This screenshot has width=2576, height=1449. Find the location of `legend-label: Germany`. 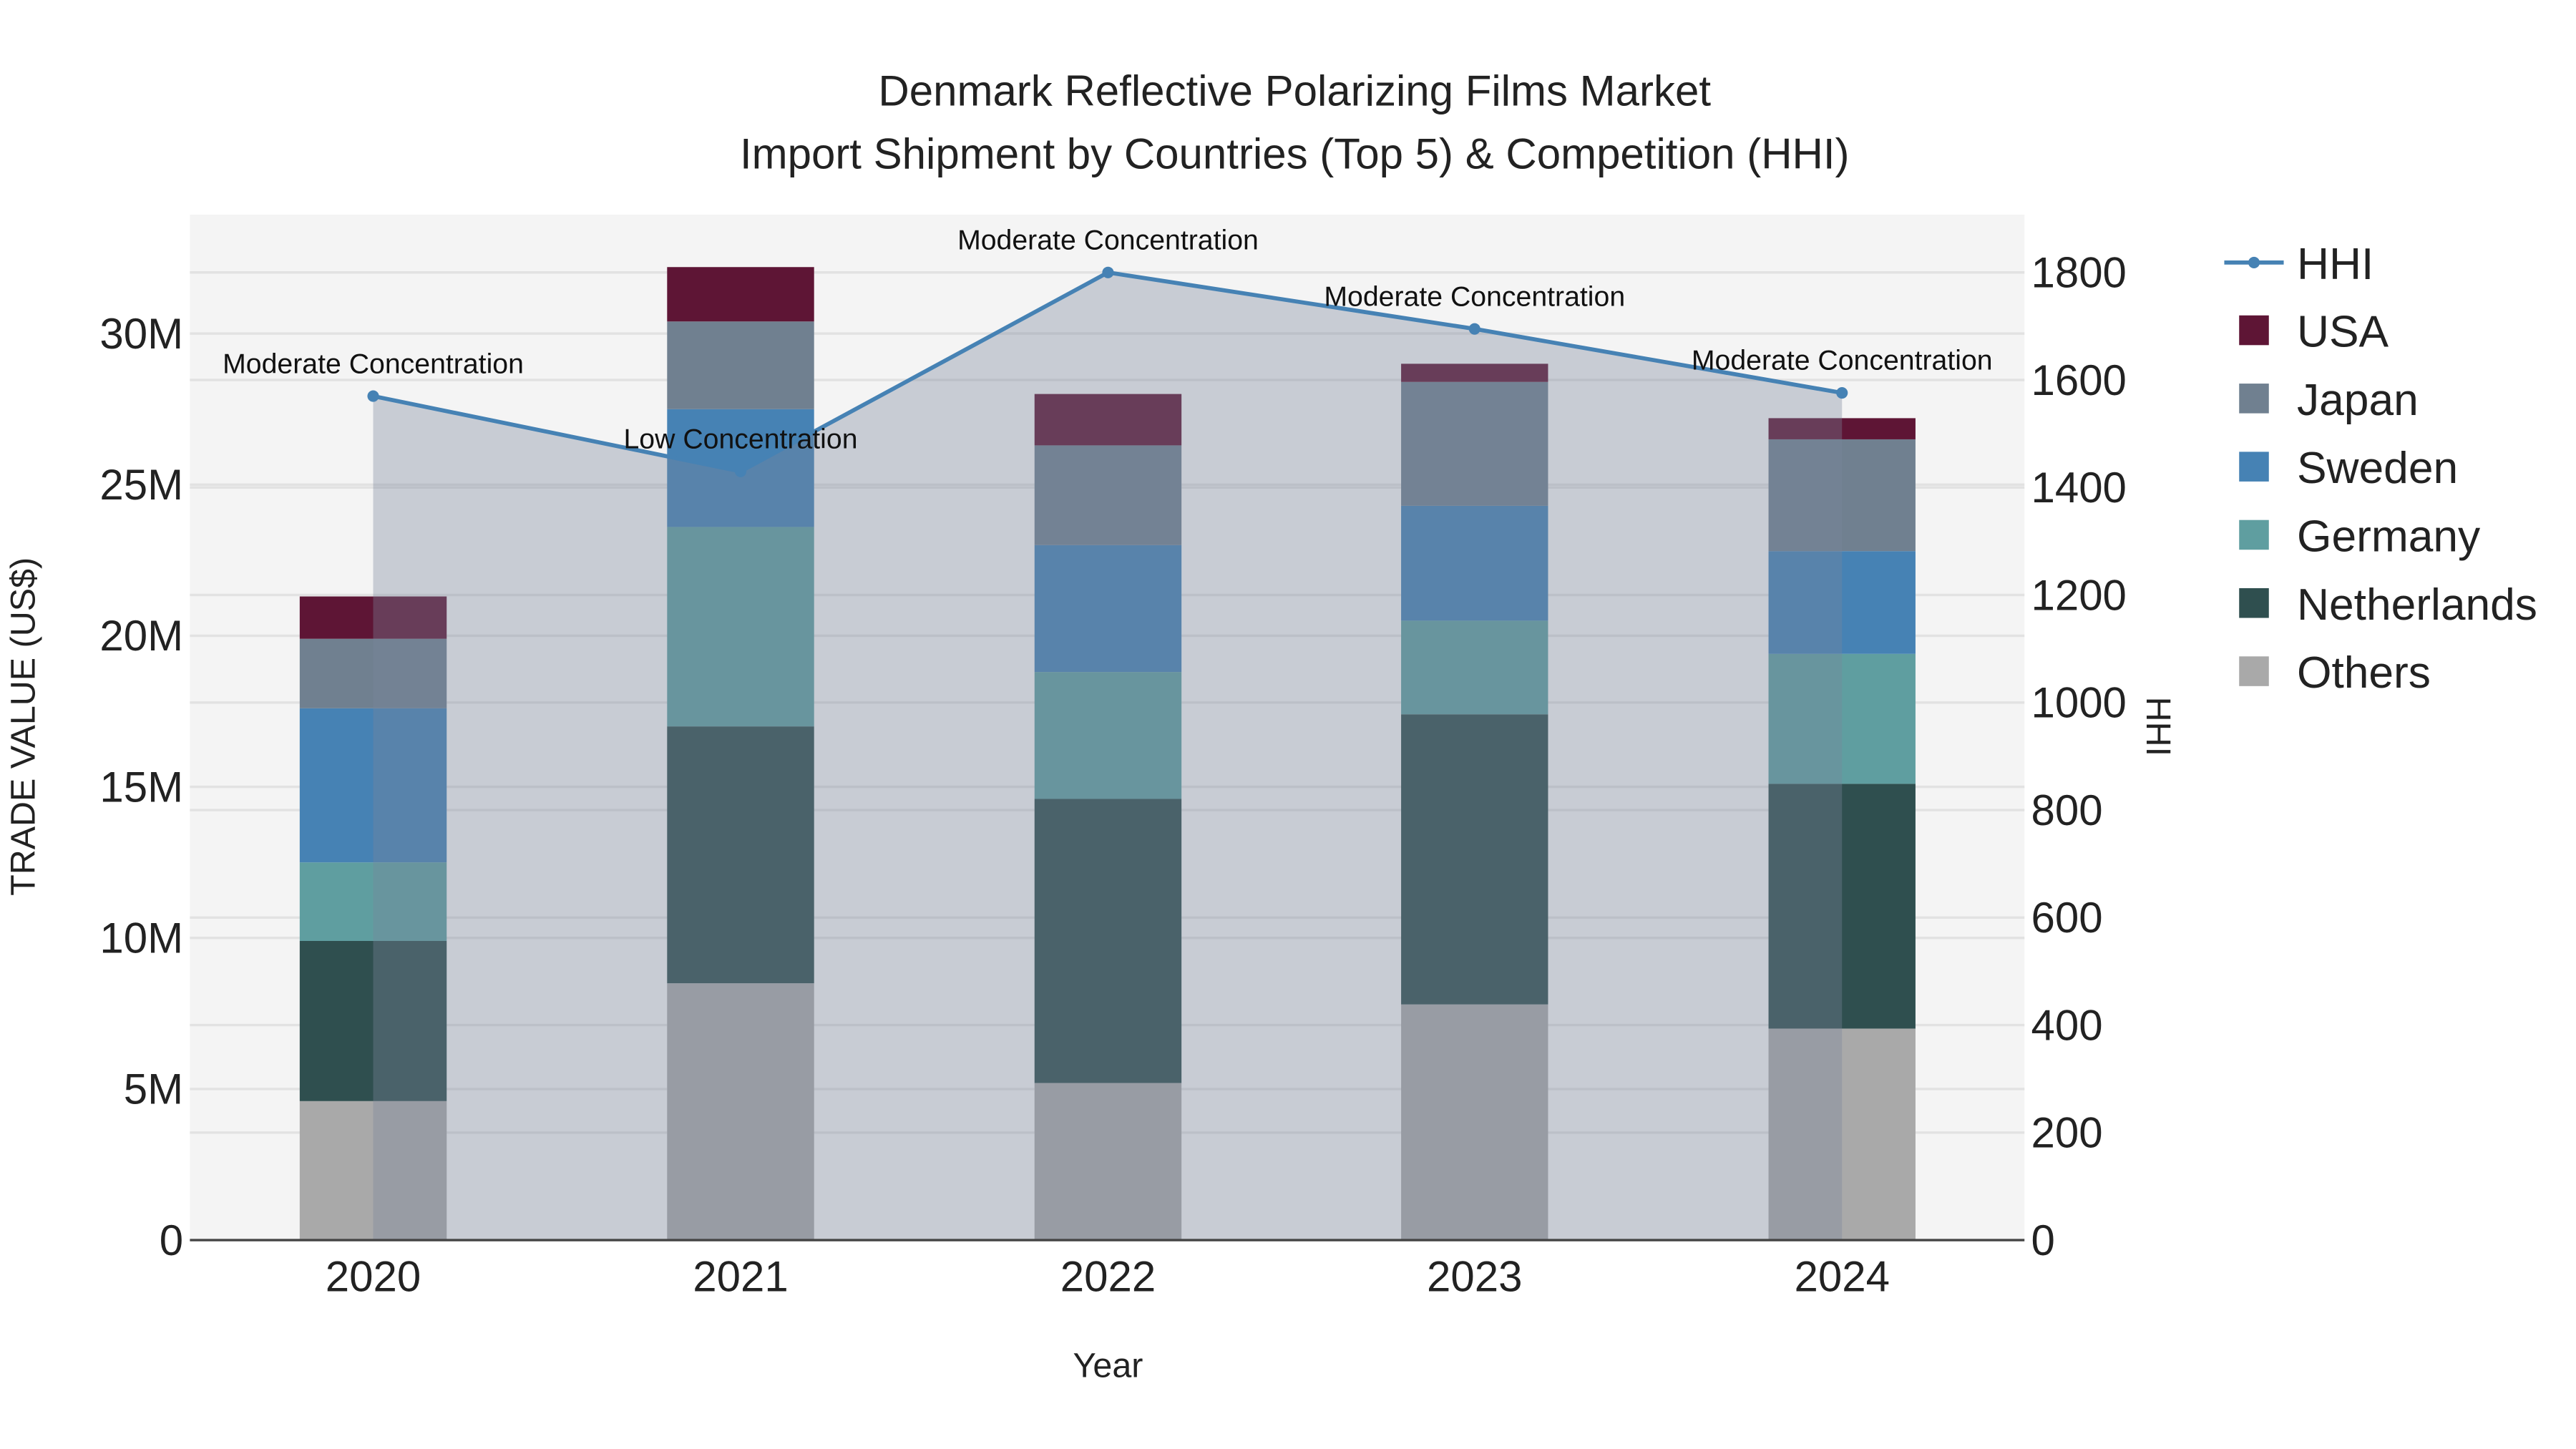

legend-label: Germany is located at coordinates (2389, 537).